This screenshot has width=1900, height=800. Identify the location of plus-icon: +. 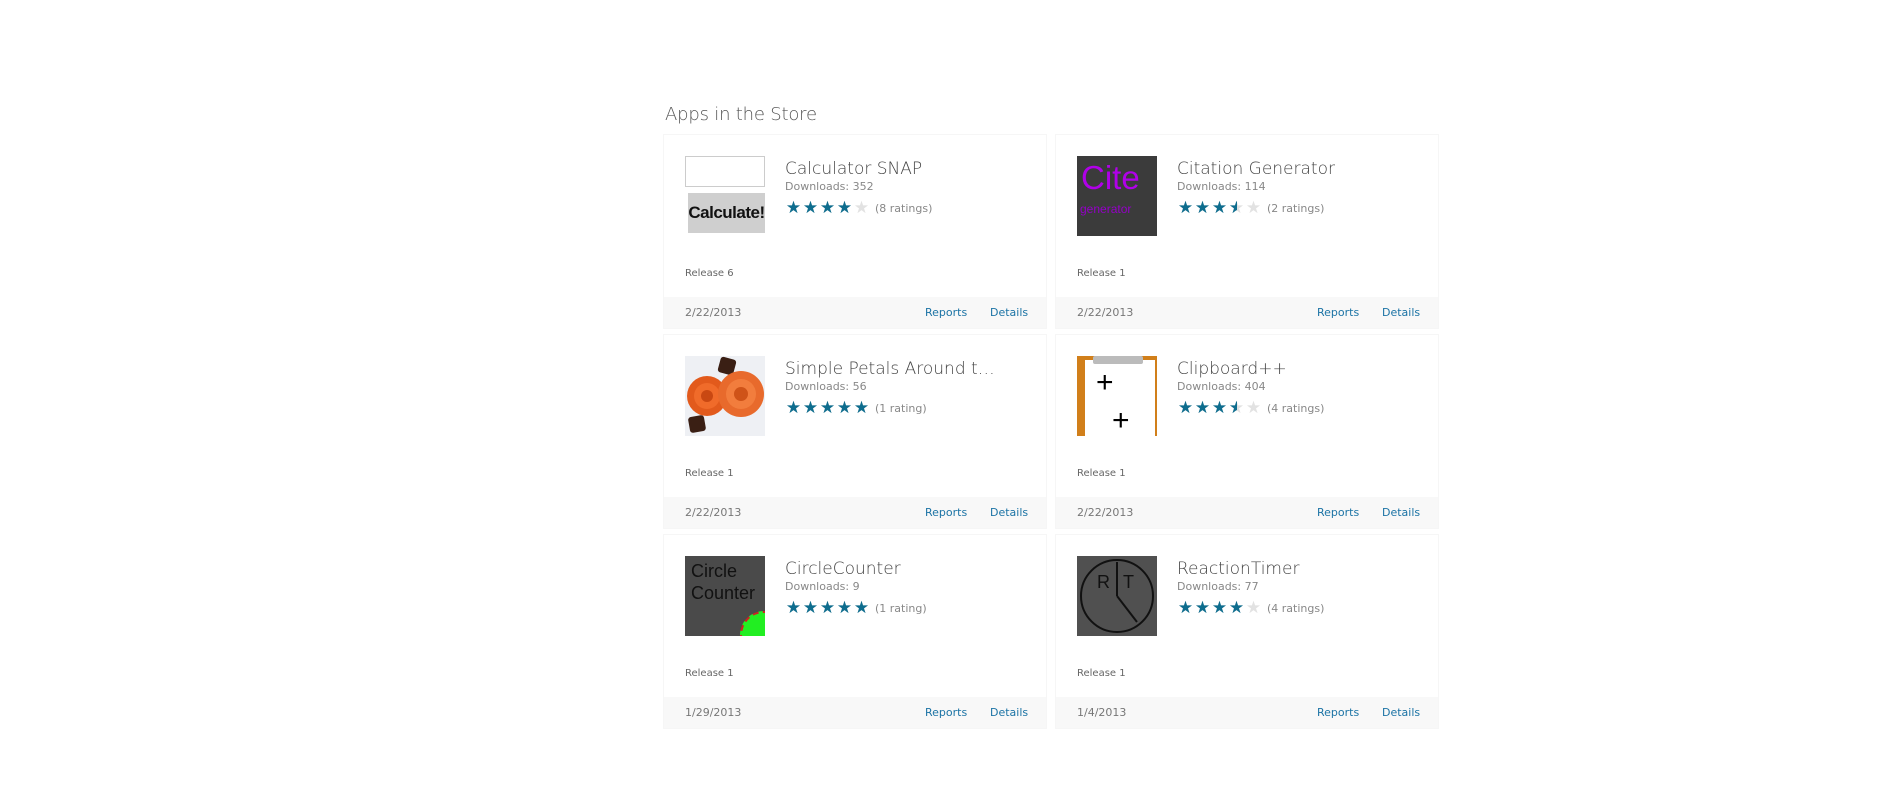
(1105, 382).